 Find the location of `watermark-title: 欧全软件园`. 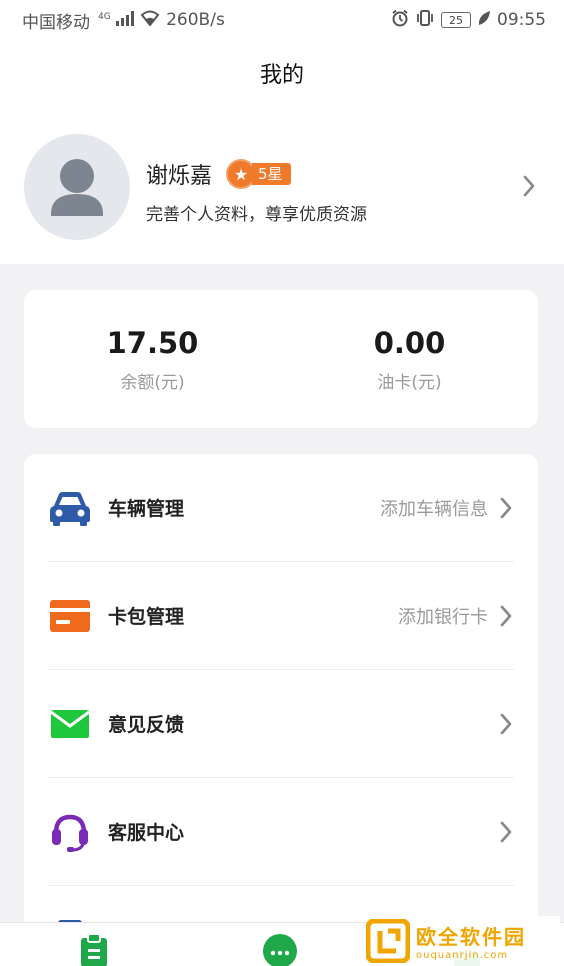

watermark-title: 欧全软件园 is located at coordinates (471, 937).